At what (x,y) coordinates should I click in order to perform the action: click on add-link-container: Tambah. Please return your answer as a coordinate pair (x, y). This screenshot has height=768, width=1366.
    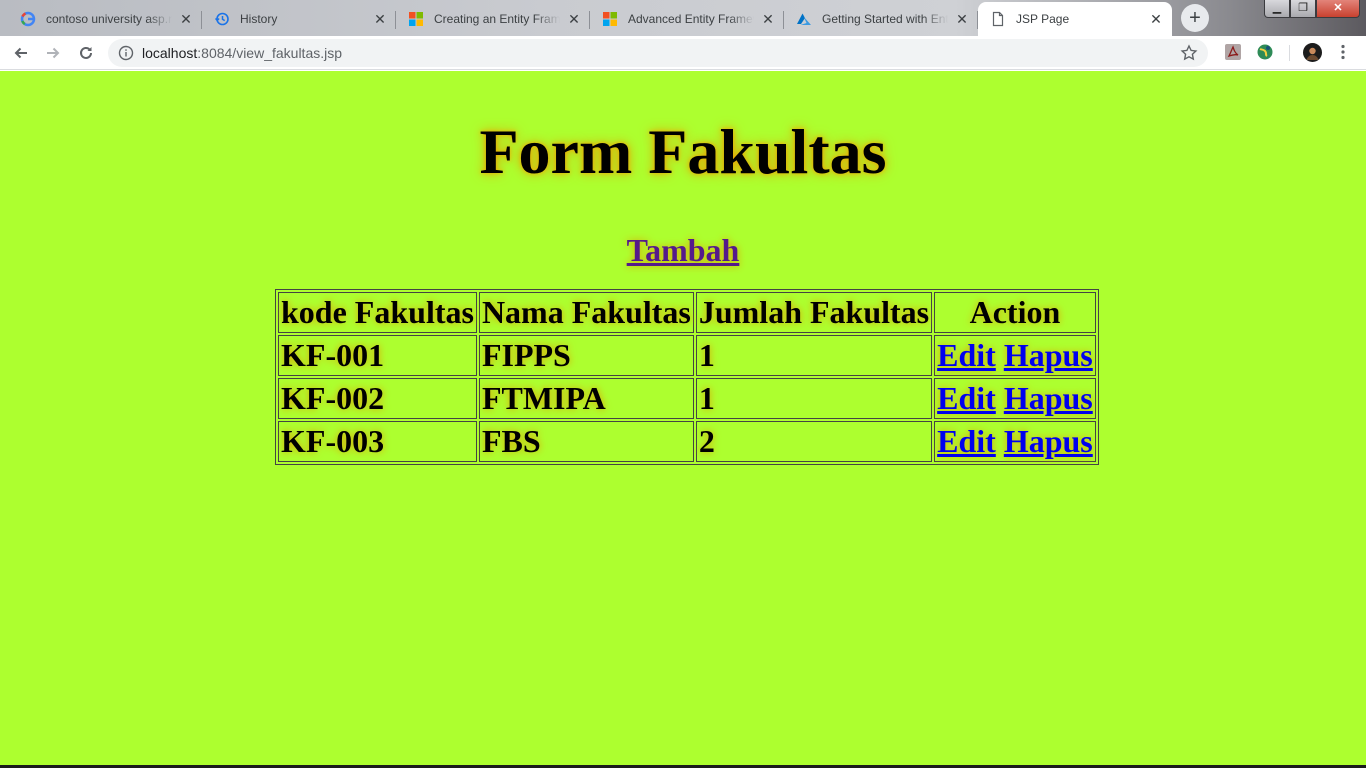
    Looking at the image, I should click on (683, 253).